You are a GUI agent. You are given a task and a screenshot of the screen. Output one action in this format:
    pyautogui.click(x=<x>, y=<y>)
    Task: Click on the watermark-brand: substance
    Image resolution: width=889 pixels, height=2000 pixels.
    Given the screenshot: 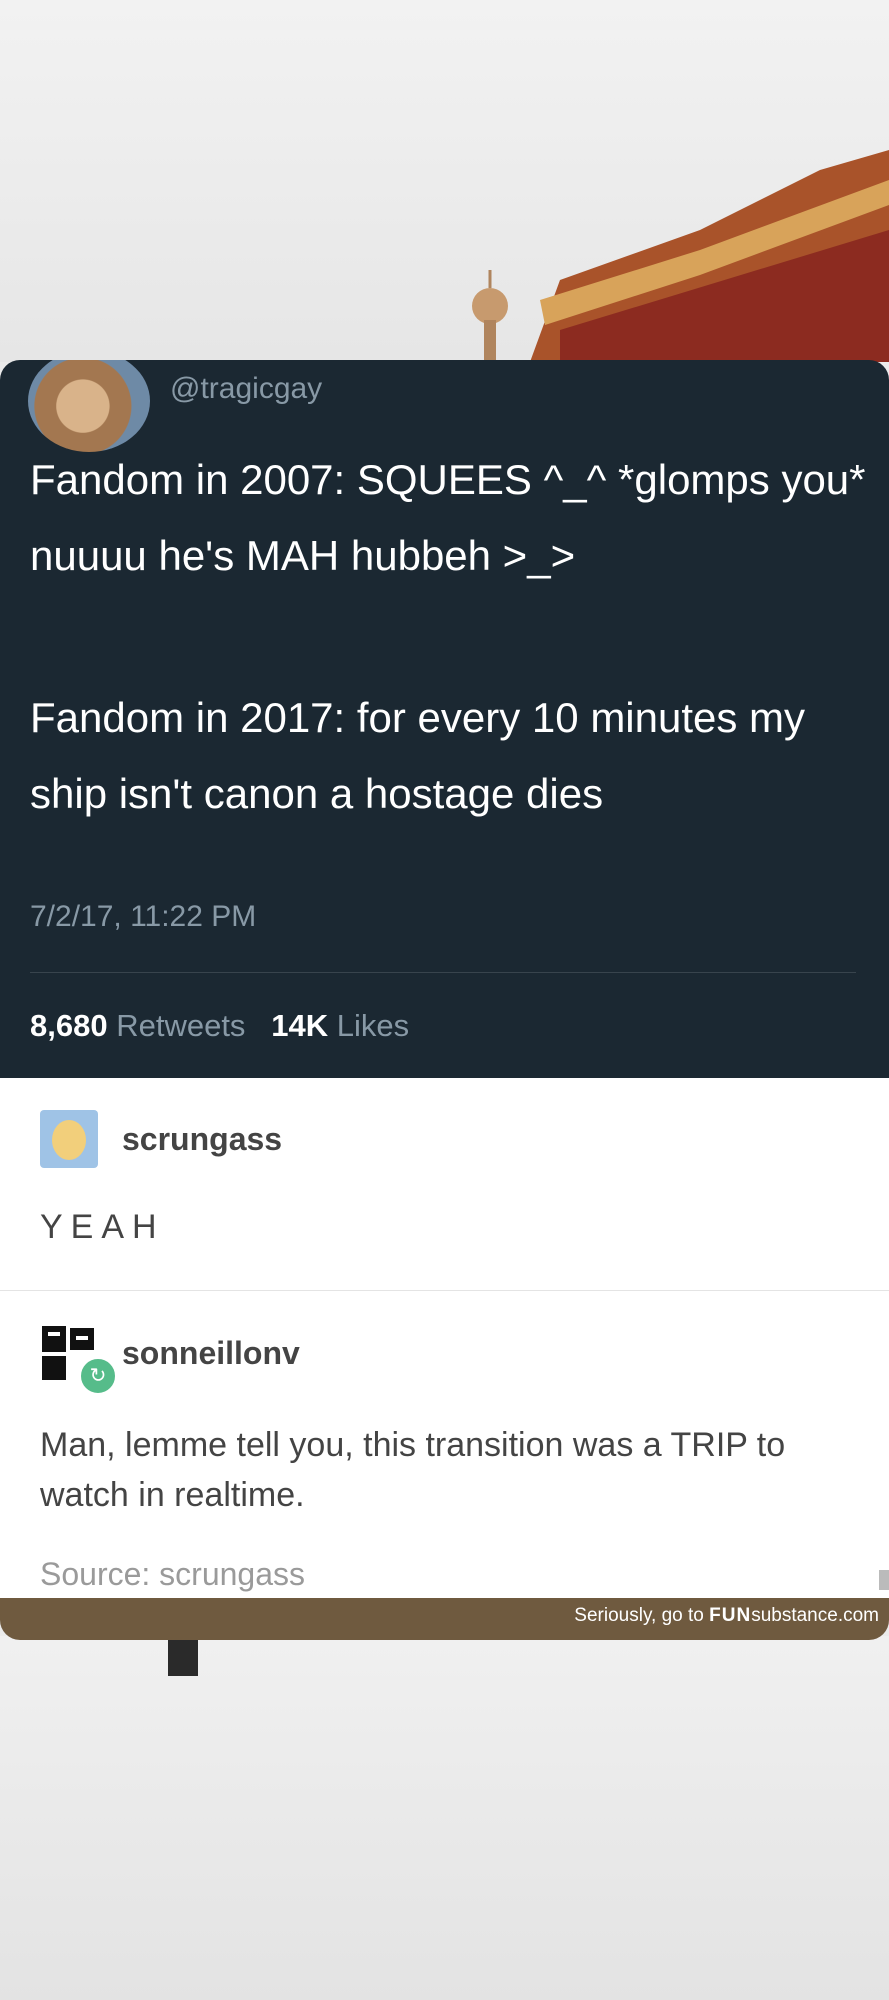 What is the action you would take?
    pyautogui.click(x=794, y=1615)
    